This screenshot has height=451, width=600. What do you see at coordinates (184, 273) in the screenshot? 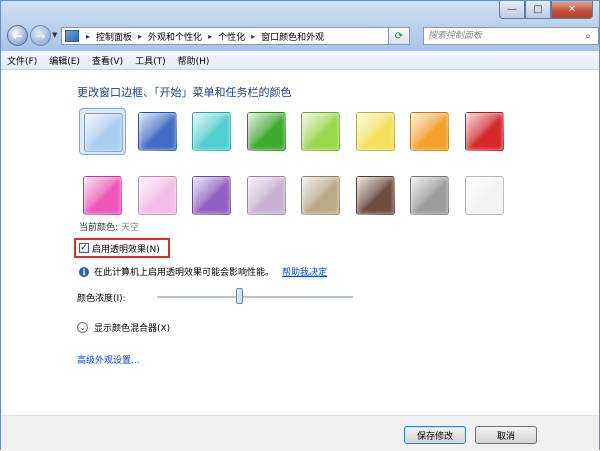
I see `info-text: 在此计算机上启用透明效果可能会影响性能。` at bounding box center [184, 273].